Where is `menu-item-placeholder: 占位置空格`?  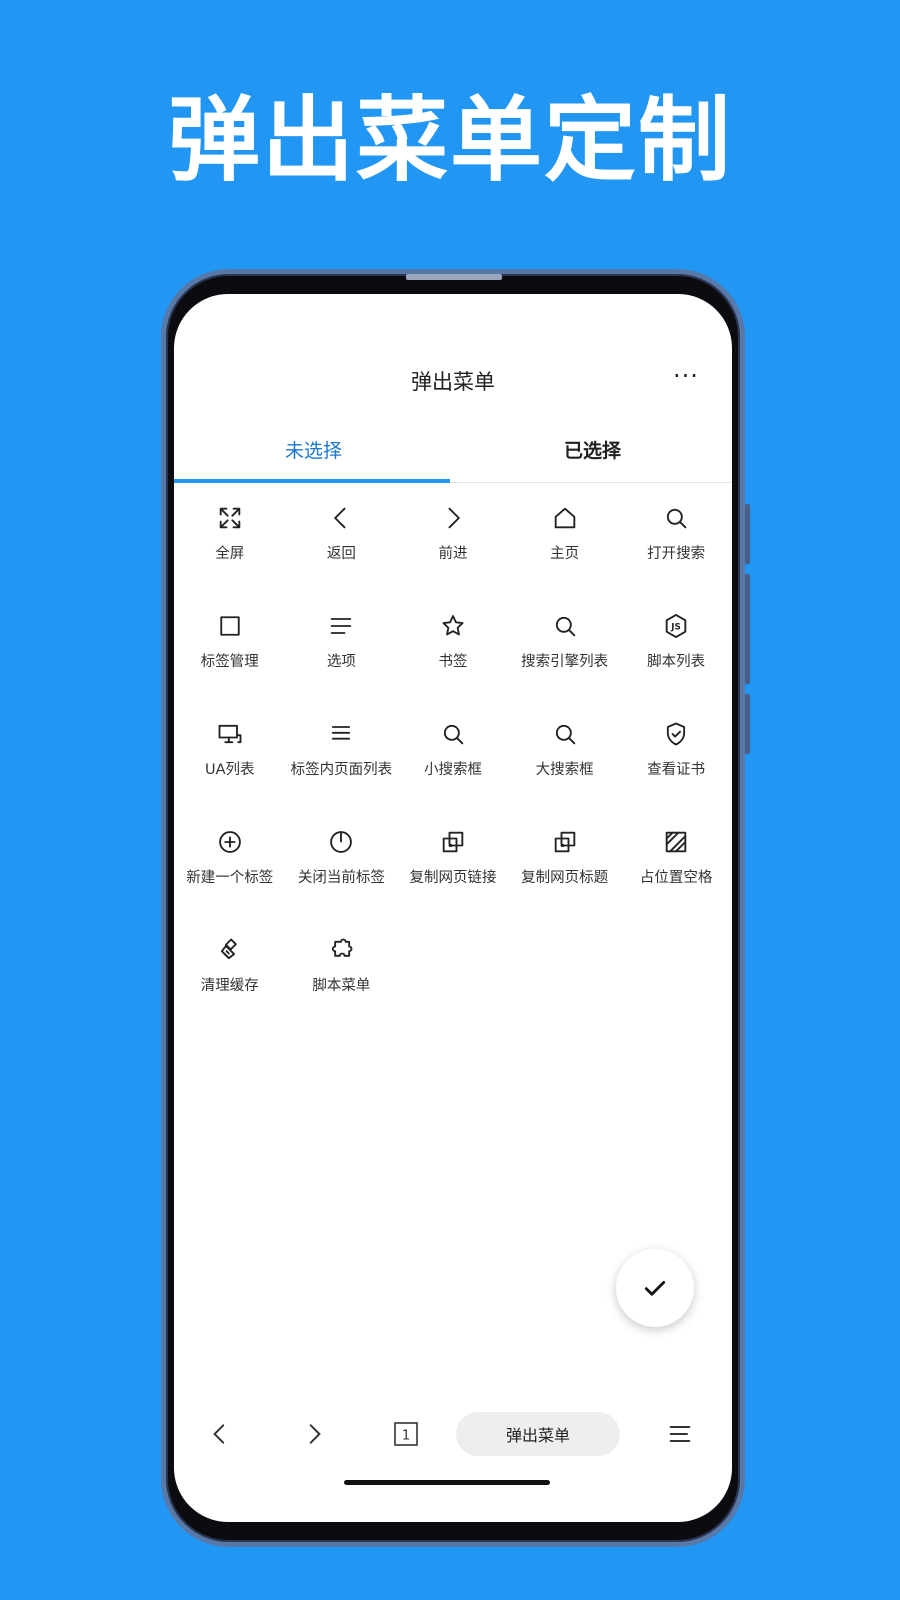
menu-item-placeholder: 占位置空格 is located at coordinates (676, 872).